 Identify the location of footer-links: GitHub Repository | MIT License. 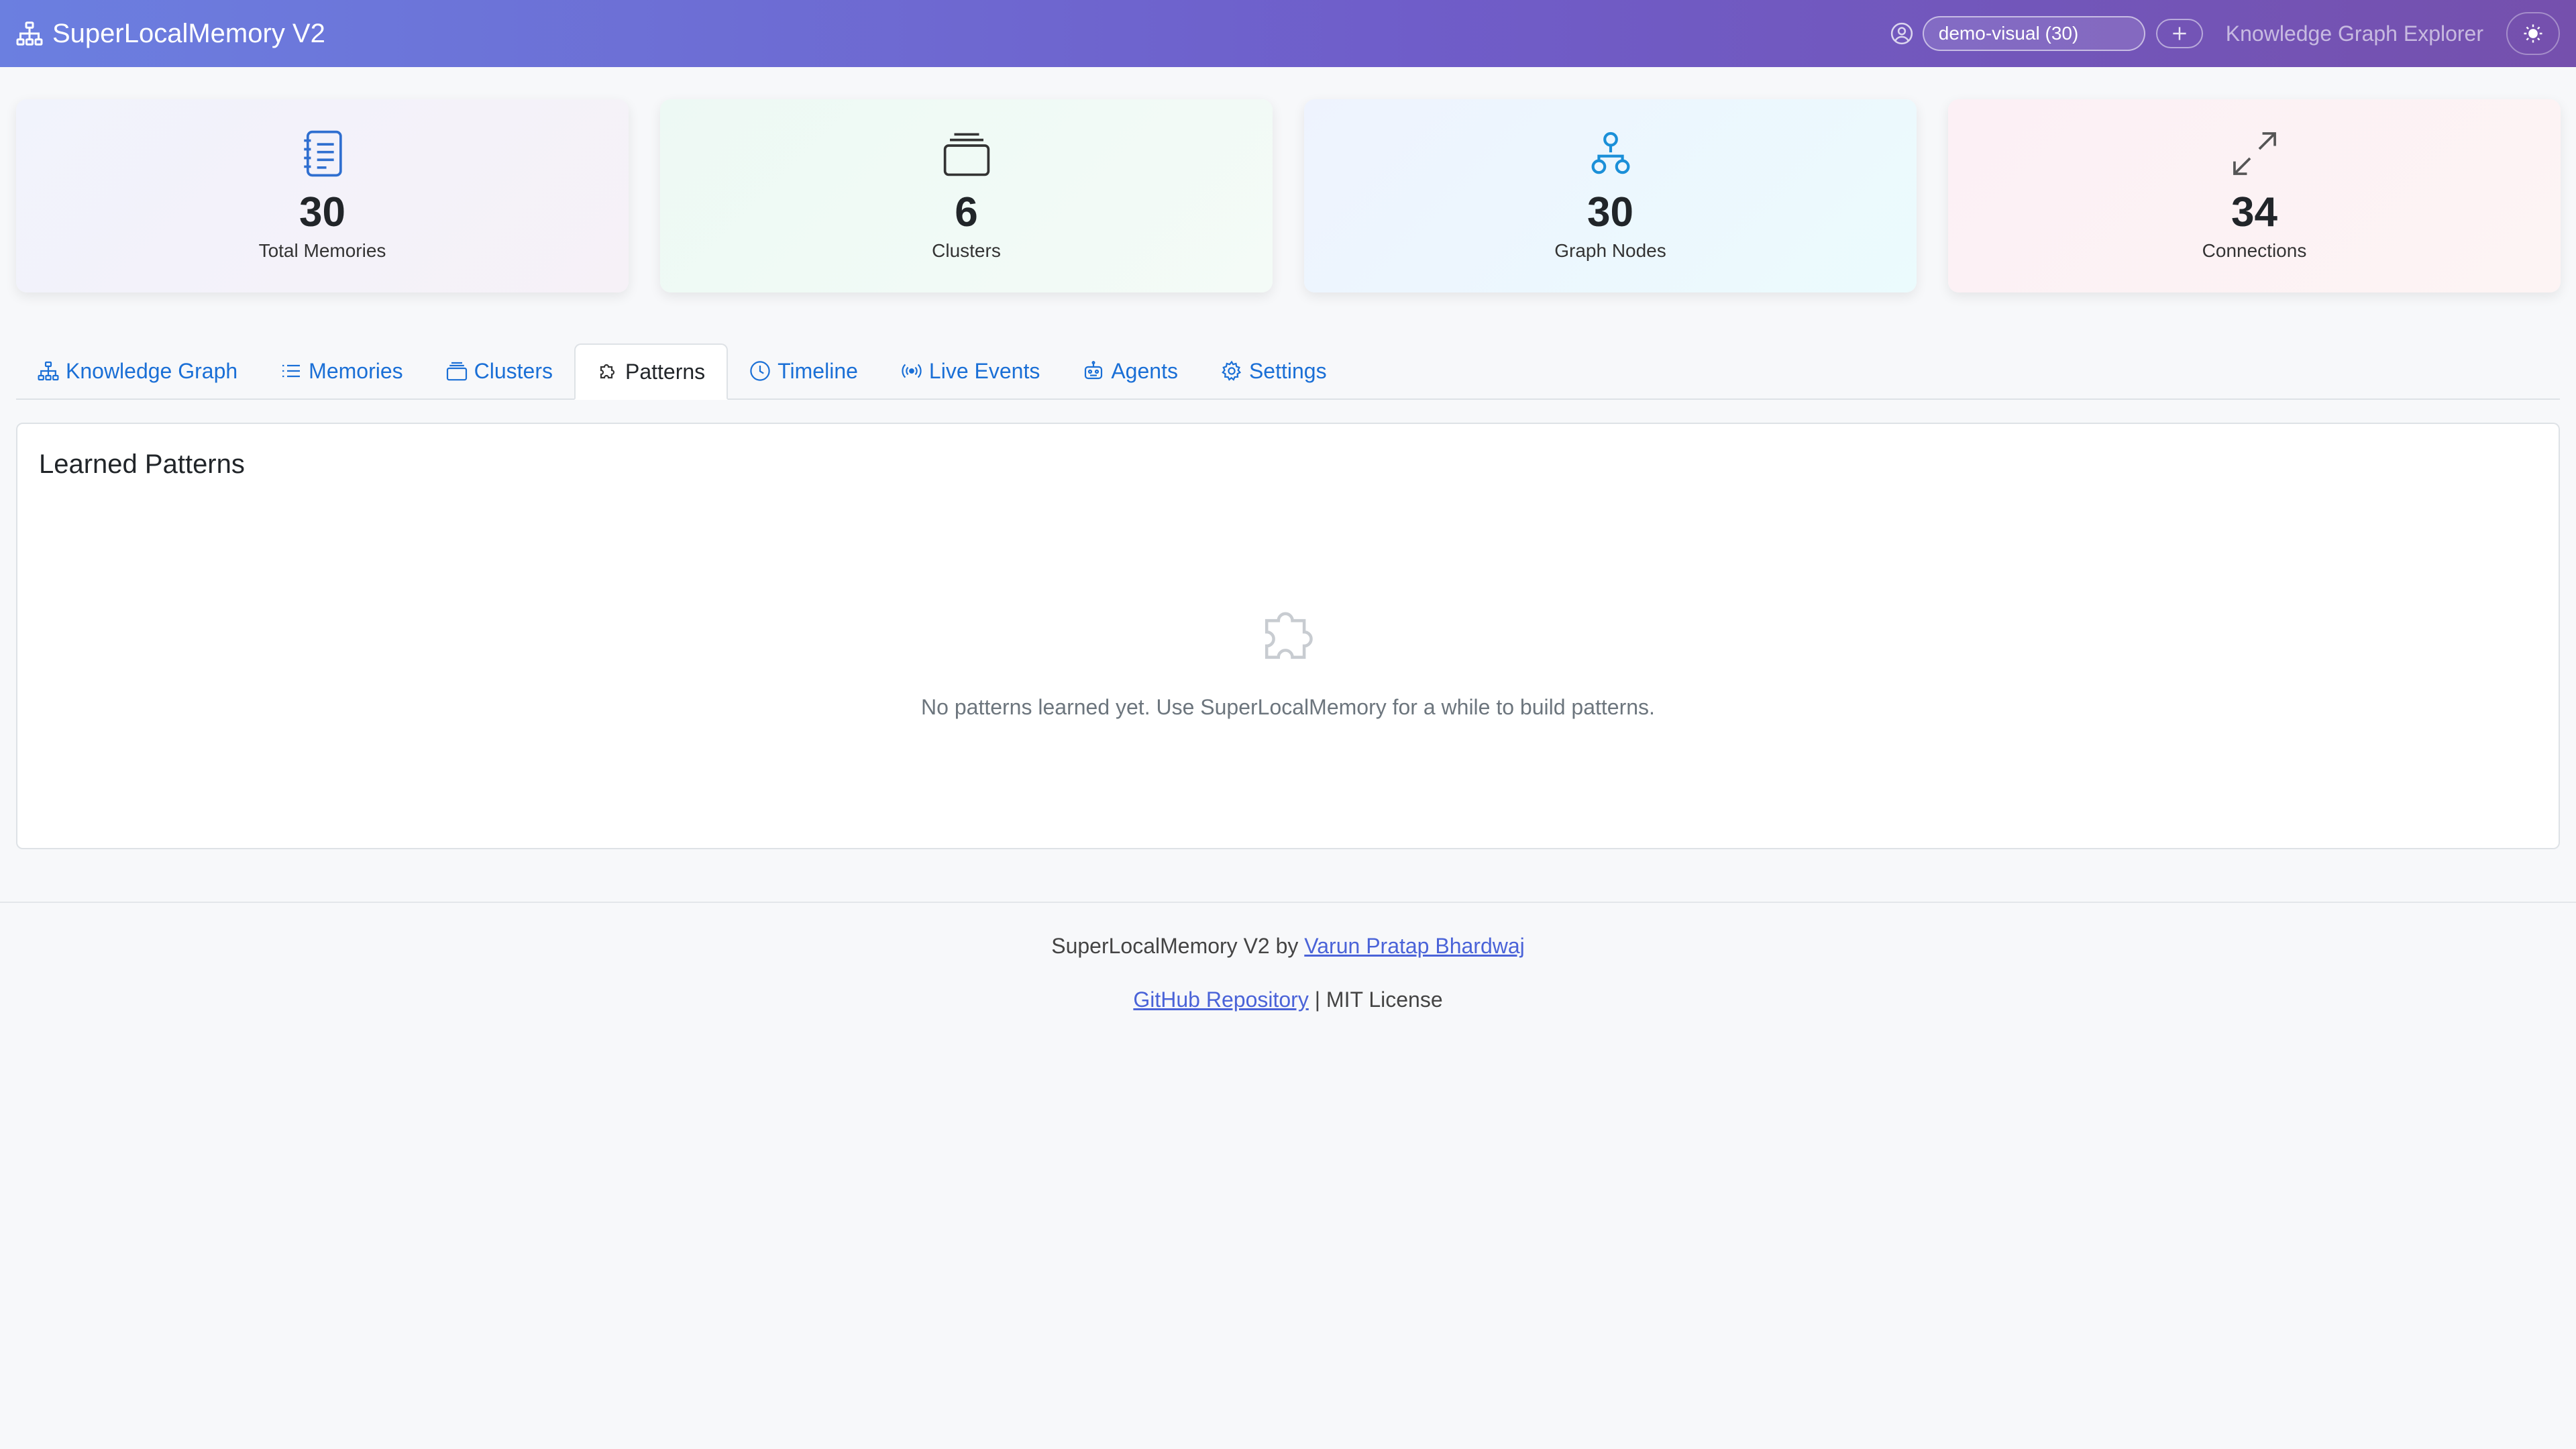
(1288, 999).